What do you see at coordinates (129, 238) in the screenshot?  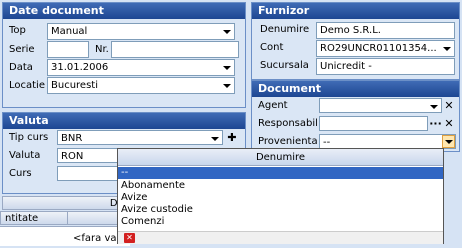 I see `close-icon: ✕` at bounding box center [129, 238].